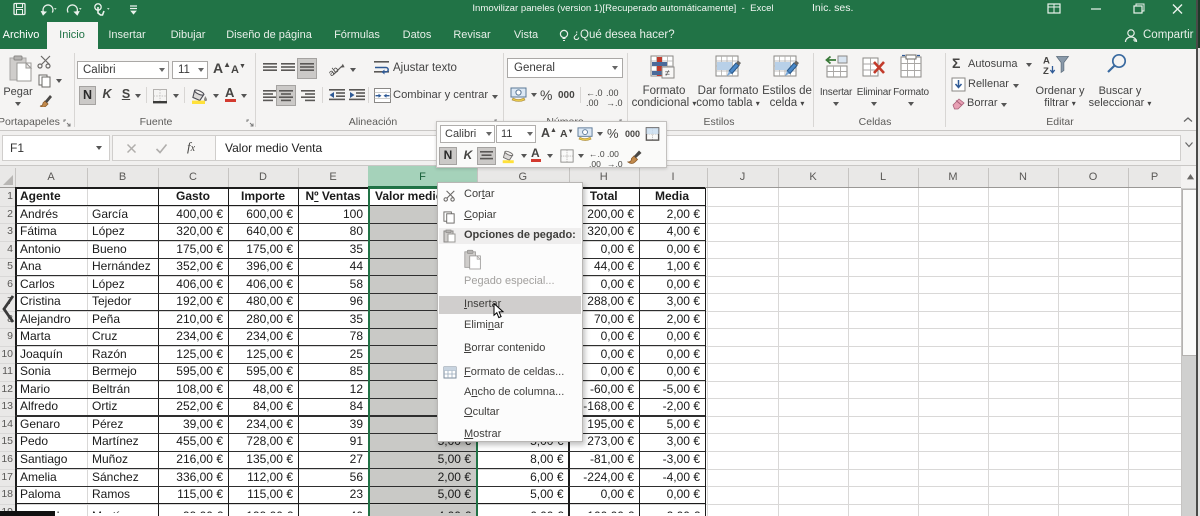  I want to click on svg-text: A, so click(1046, 61).